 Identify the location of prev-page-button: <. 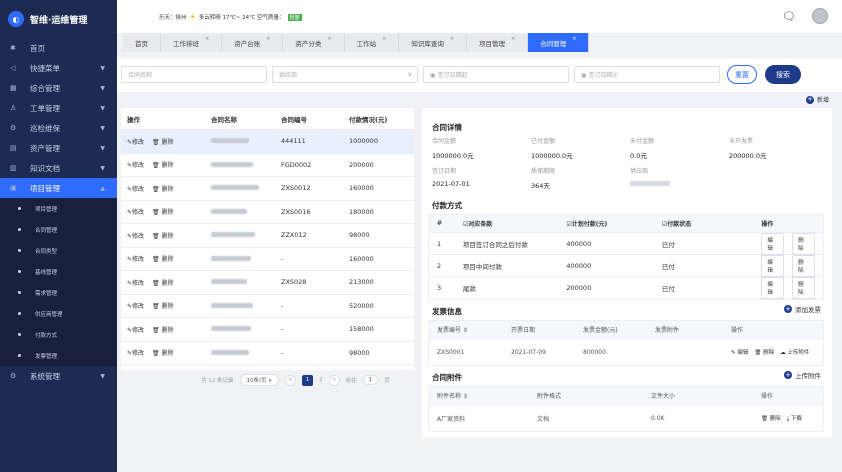
(291, 380).